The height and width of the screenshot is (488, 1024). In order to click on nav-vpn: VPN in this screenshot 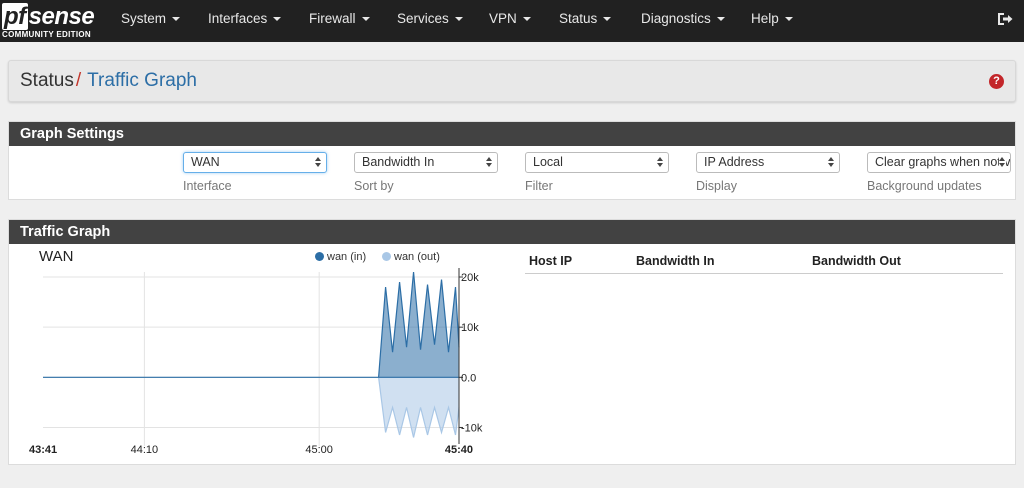, I will do `click(510, 21)`.